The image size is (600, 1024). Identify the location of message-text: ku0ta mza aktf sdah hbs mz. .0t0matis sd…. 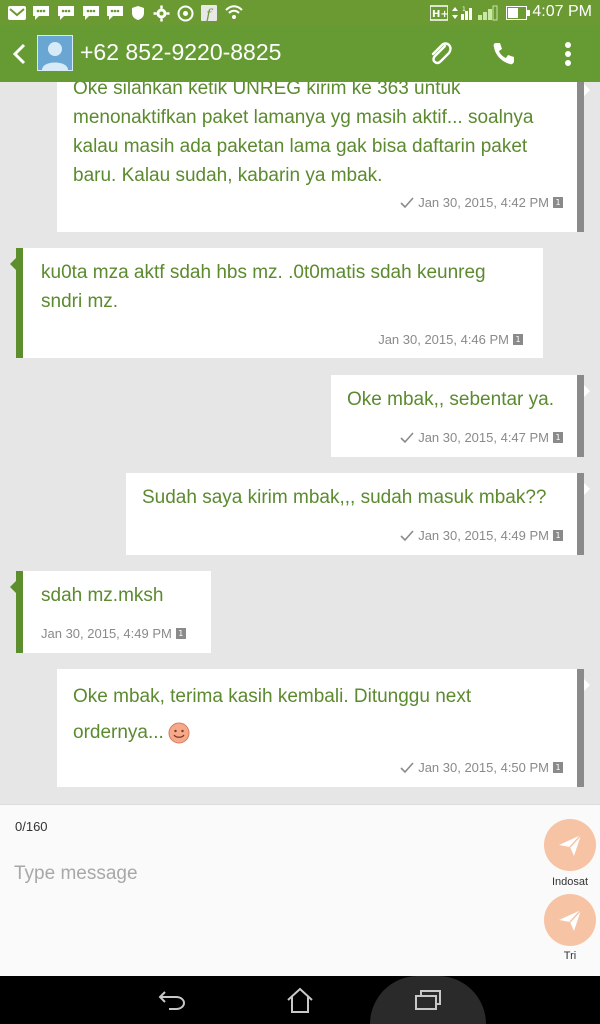
(263, 287).